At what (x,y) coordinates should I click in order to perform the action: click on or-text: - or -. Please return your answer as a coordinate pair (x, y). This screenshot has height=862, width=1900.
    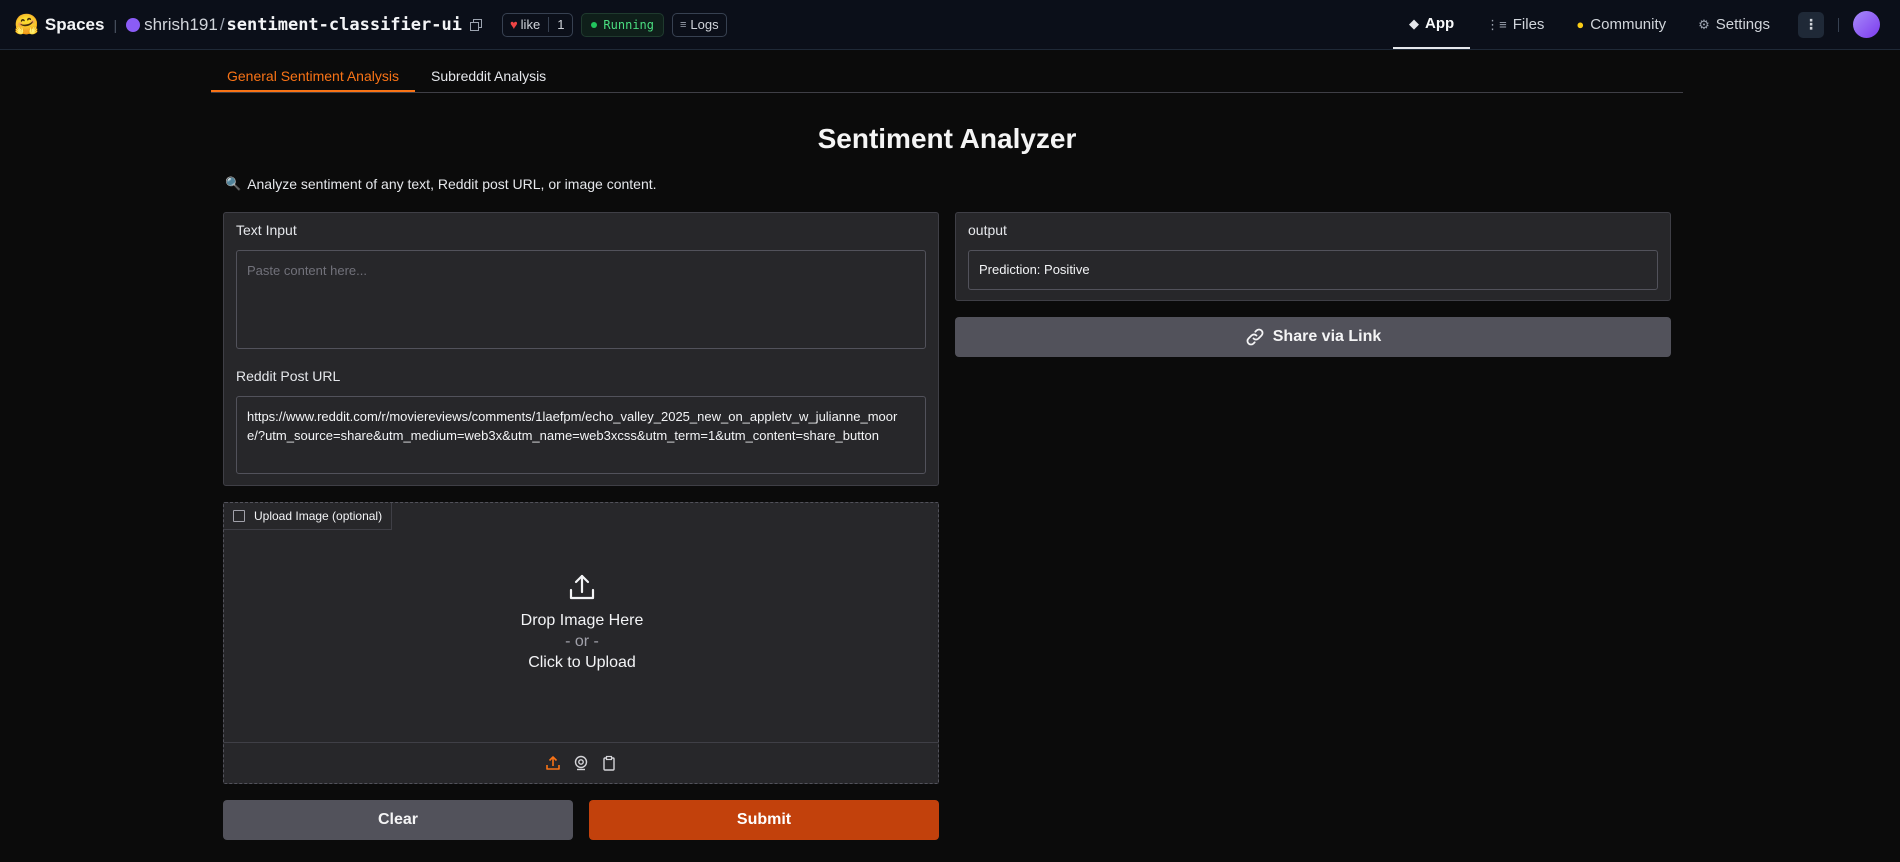
    Looking at the image, I should click on (582, 641).